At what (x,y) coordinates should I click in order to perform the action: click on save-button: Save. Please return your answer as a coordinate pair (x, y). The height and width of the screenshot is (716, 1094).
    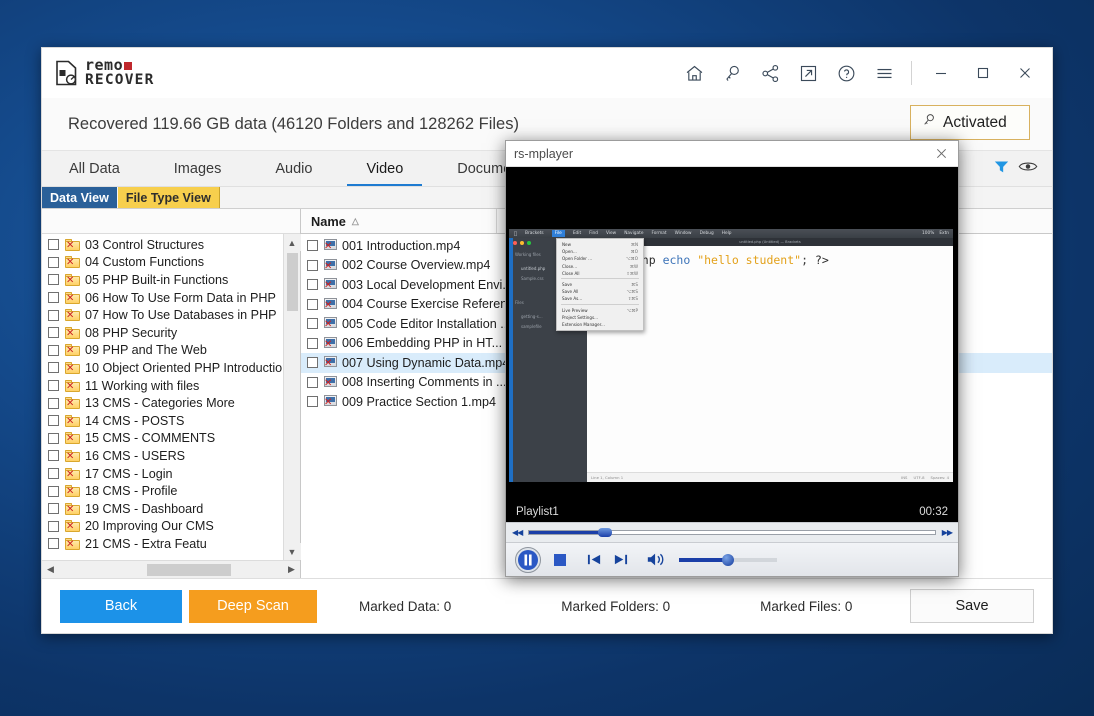
    Looking at the image, I should click on (972, 606).